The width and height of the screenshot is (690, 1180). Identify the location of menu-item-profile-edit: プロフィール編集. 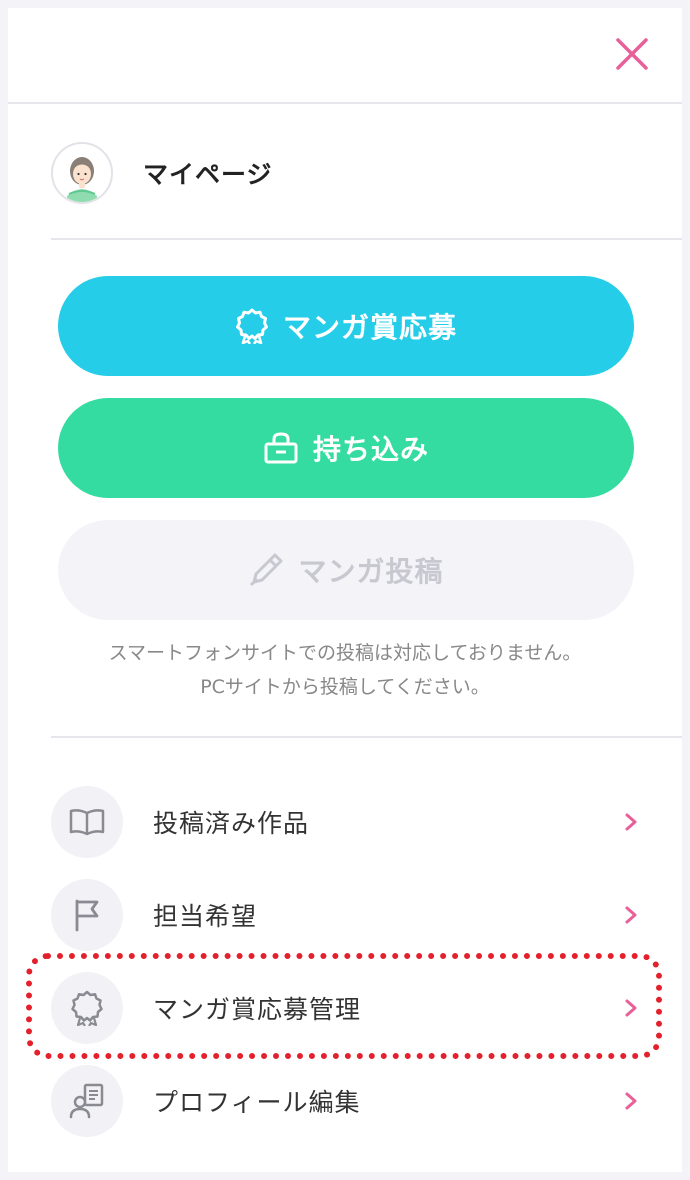
(346, 1101).